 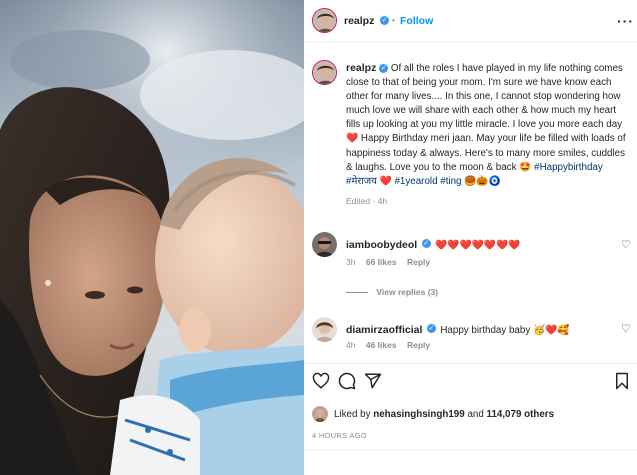 I want to click on save-bookmark-icon, so click(x=622, y=381).